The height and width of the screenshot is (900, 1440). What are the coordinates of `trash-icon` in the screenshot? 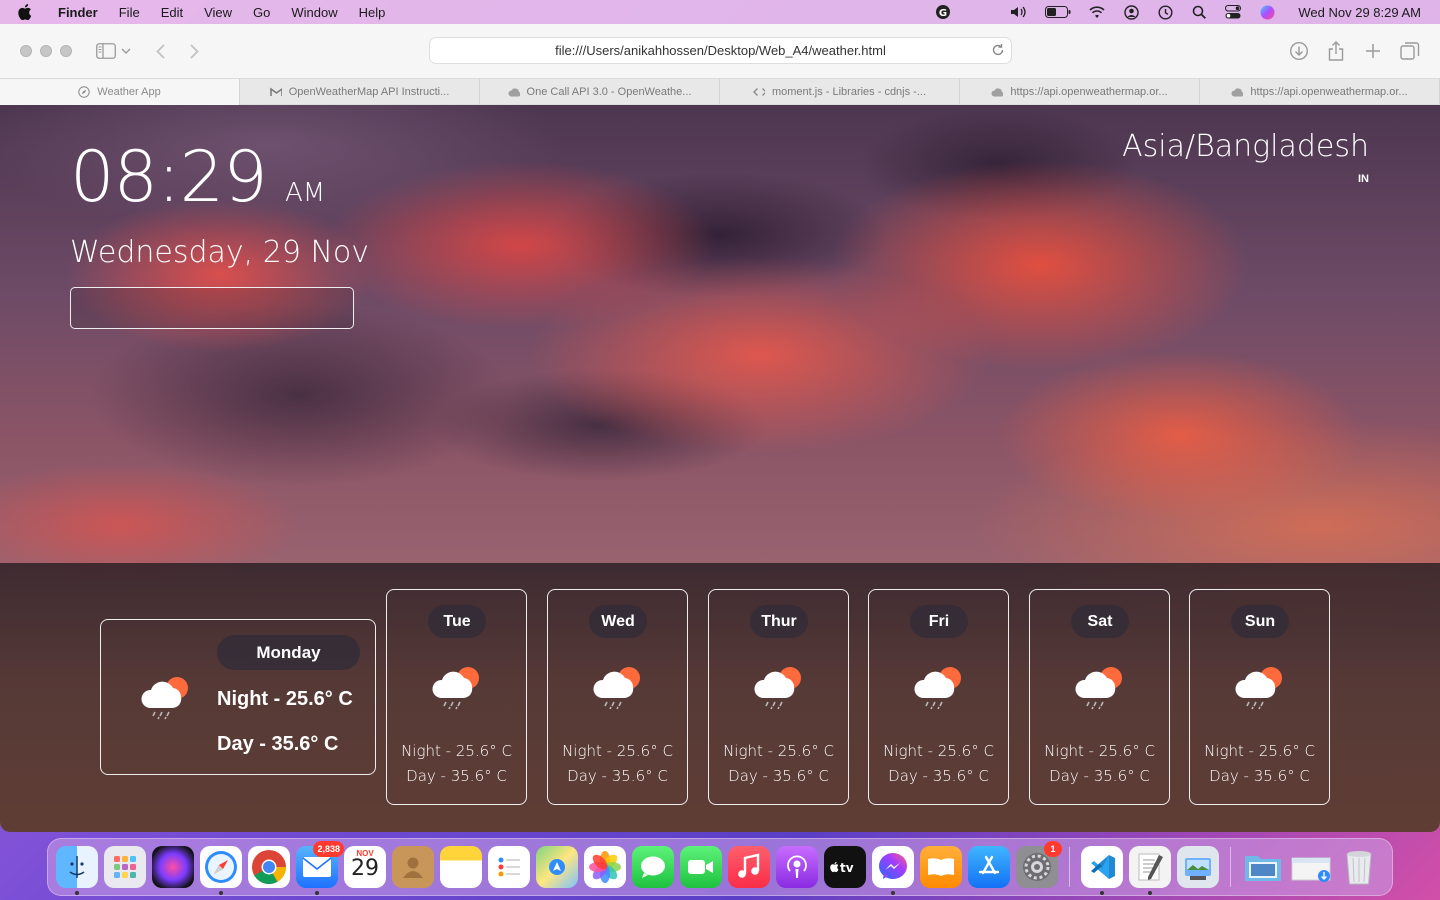 It's located at (1359, 867).